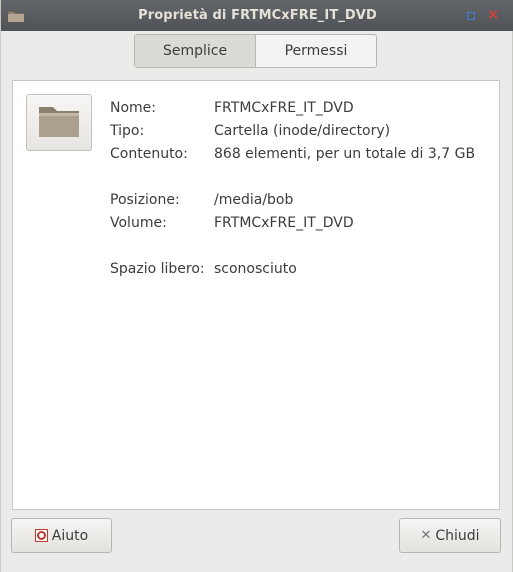 This screenshot has height=572, width=513. What do you see at coordinates (127, 131) in the screenshot?
I see `type-label: Tipo:` at bounding box center [127, 131].